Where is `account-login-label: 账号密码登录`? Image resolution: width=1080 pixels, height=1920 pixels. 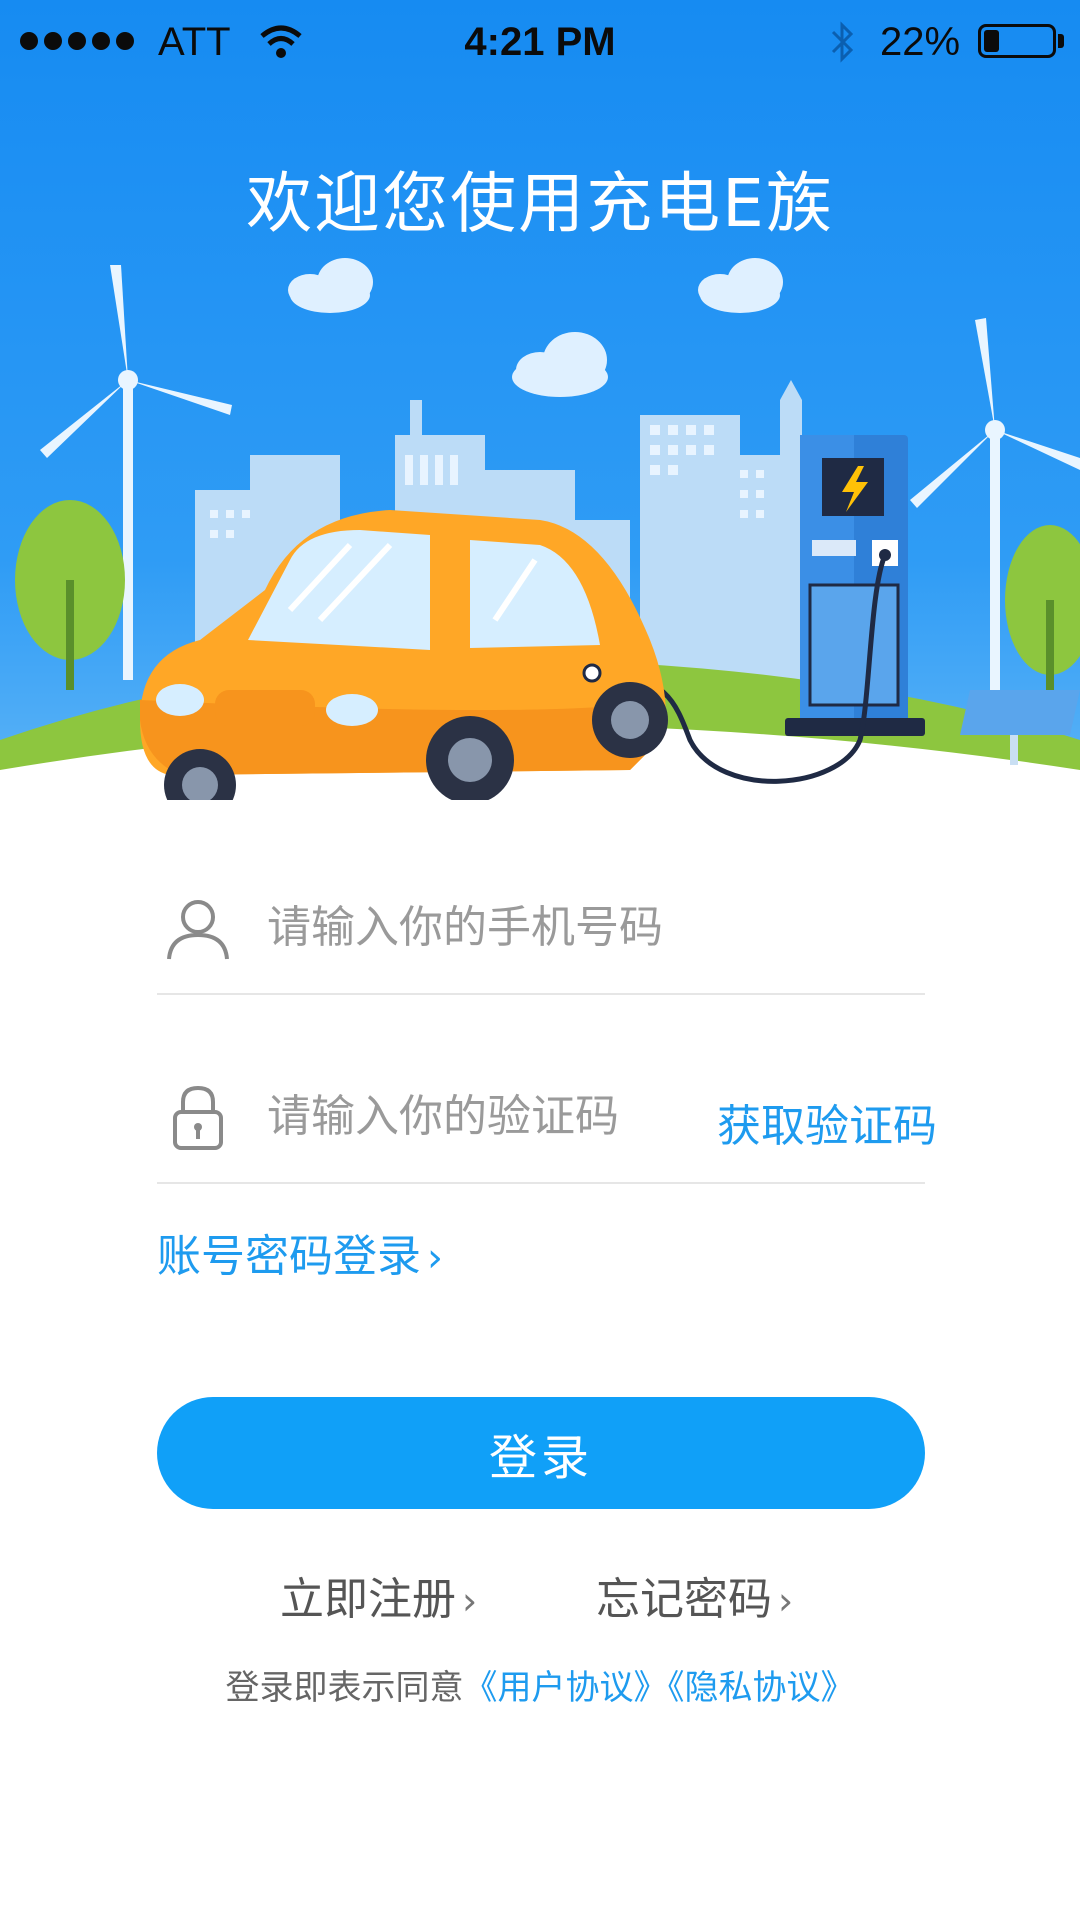
account-login-label: 账号密码登录 is located at coordinates (289, 1256).